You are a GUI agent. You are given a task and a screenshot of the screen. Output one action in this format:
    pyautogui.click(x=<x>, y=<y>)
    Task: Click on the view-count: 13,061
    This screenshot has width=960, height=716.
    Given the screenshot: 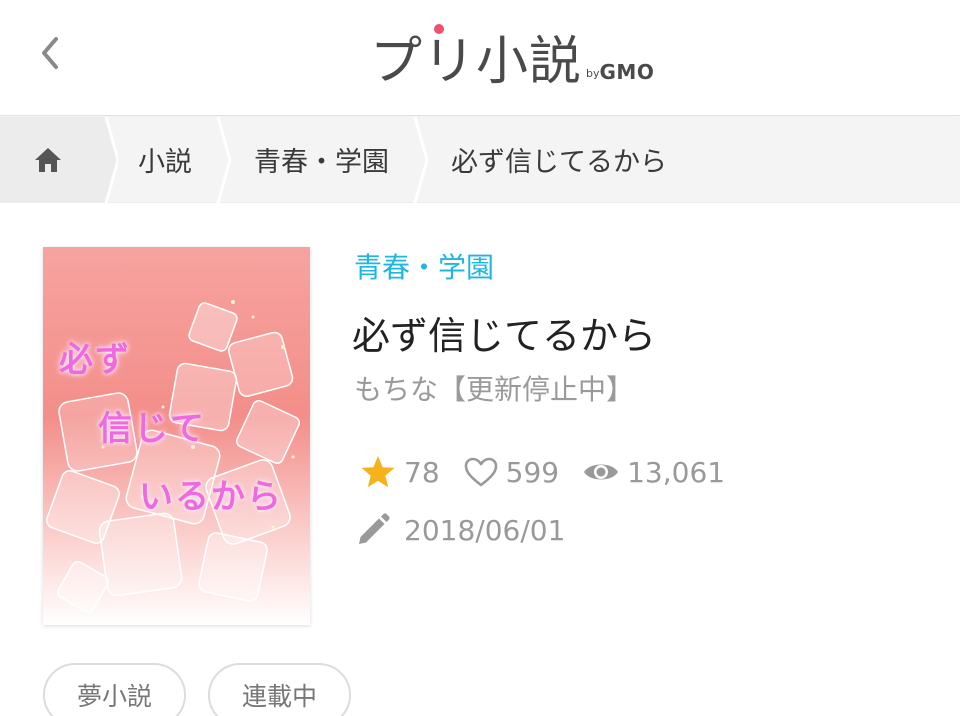 What is the action you would take?
    pyautogui.click(x=654, y=472)
    